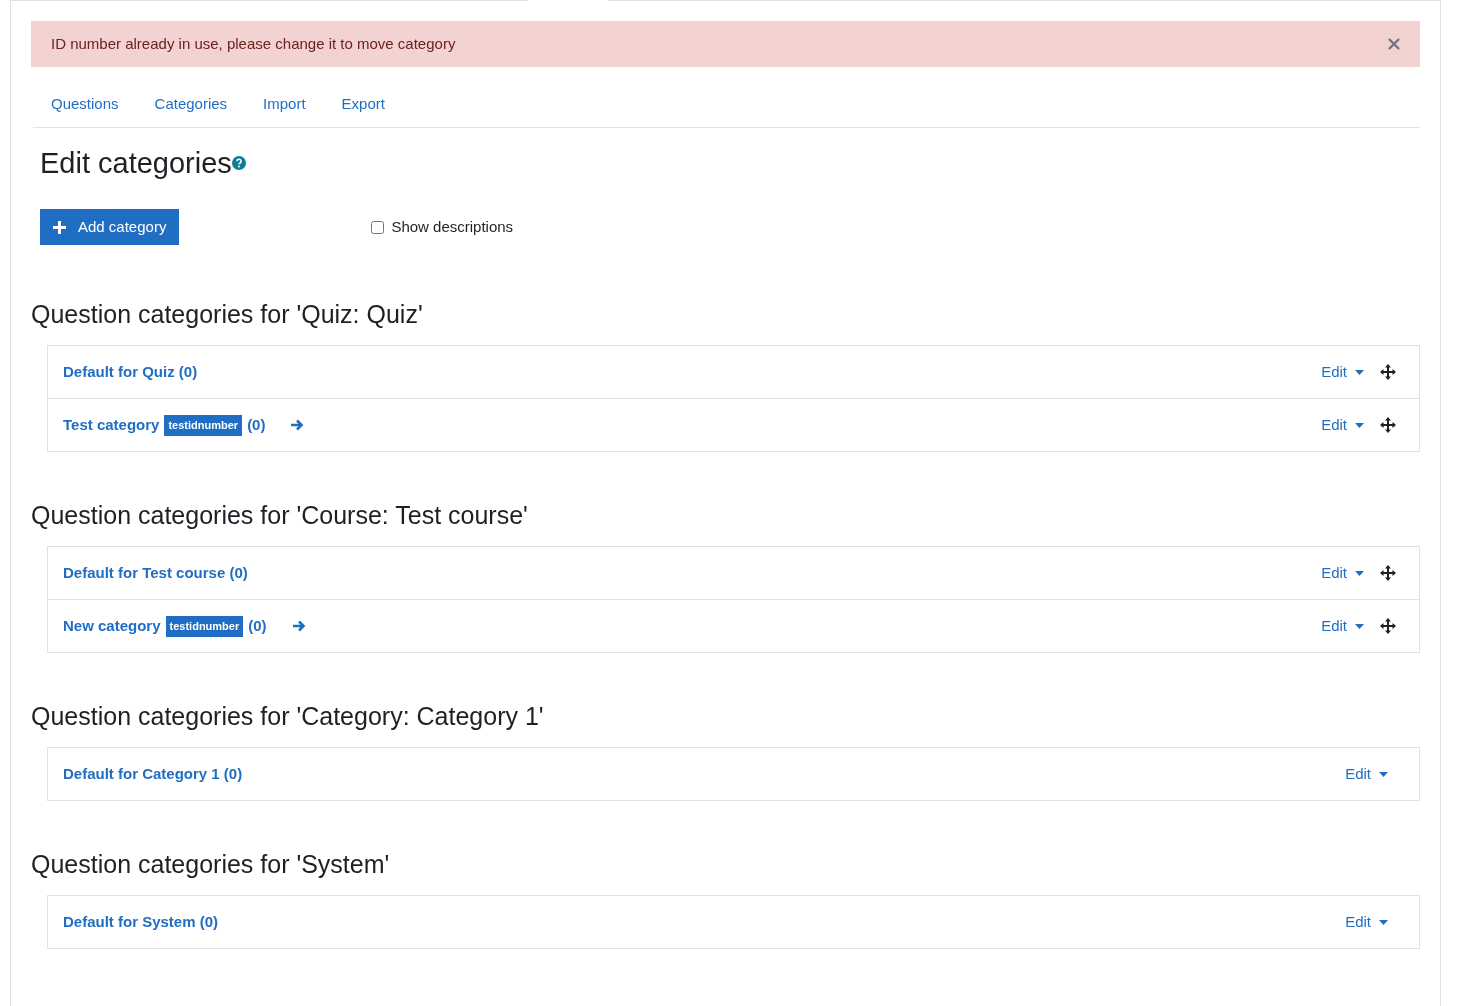 The width and height of the screenshot is (1459, 1006). What do you see at coordinates (110, 227) in the screenshot?
I see `add-category-button: Add category` at bounding box center [110, 227].